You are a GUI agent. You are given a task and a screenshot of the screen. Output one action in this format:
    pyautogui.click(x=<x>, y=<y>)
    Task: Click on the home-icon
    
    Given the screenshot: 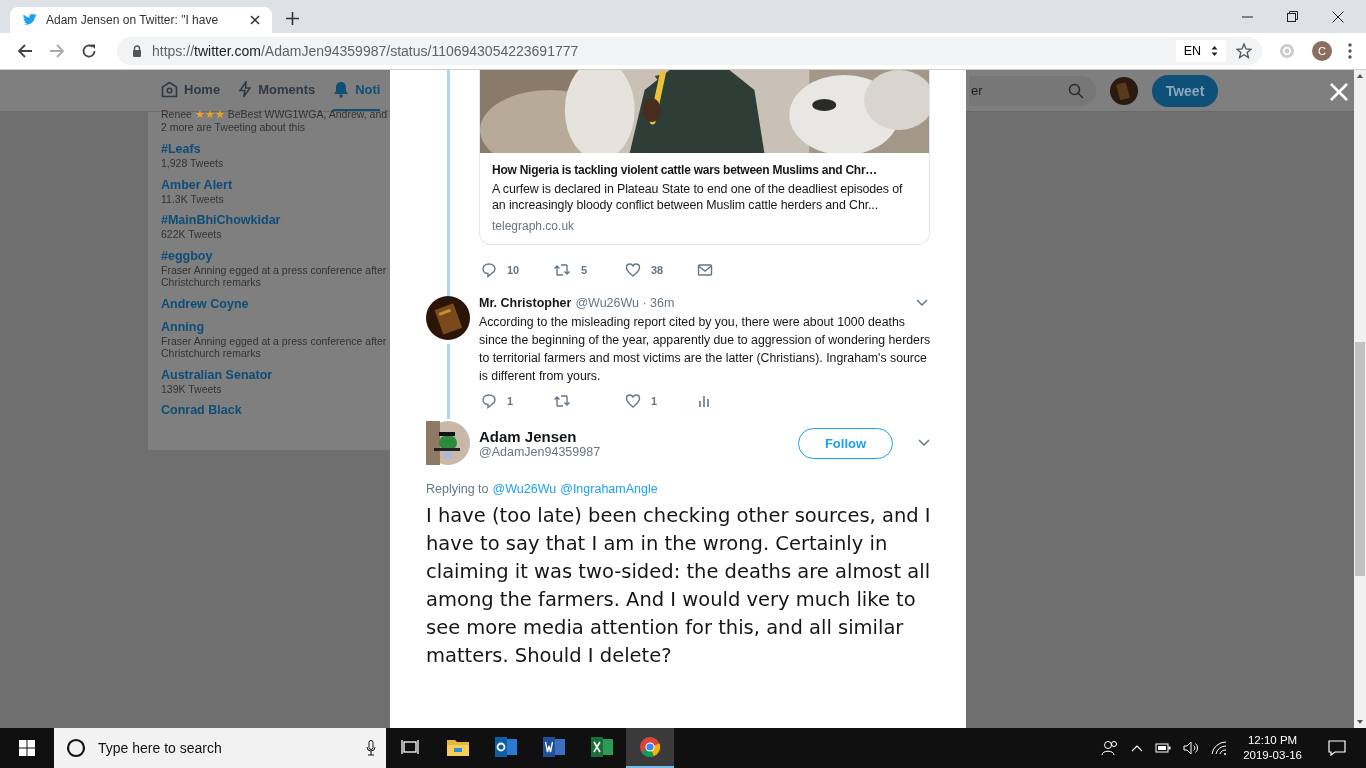 What is the action you would take?
    pyautogui.click(x=169, y=89)
    